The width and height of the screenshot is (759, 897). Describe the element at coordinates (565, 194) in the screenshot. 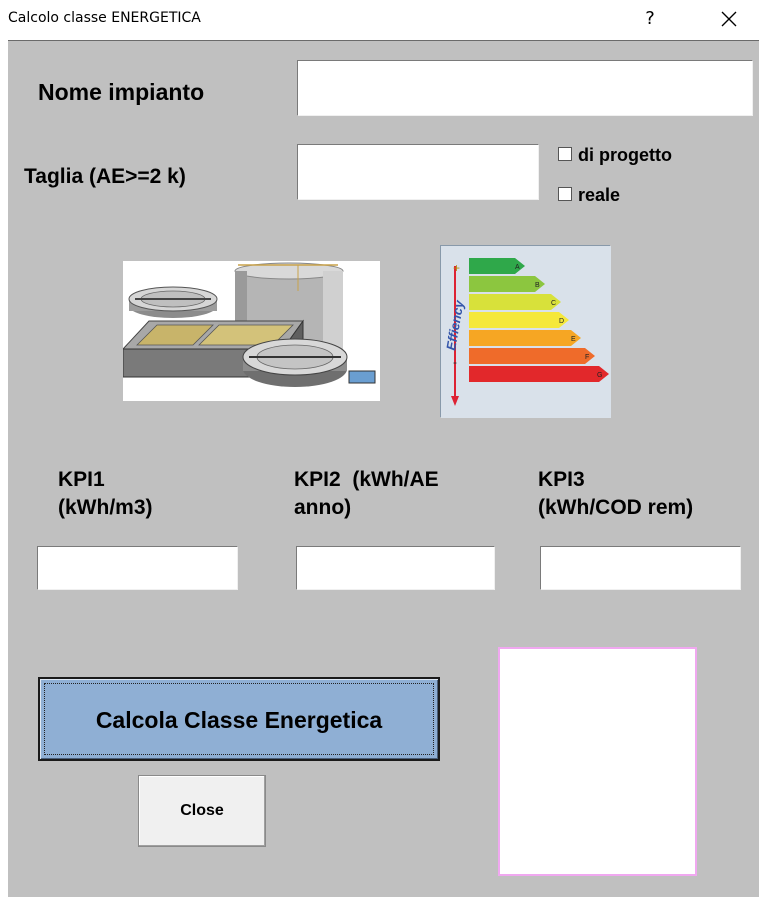

I see `checkbox-reale` at that location.